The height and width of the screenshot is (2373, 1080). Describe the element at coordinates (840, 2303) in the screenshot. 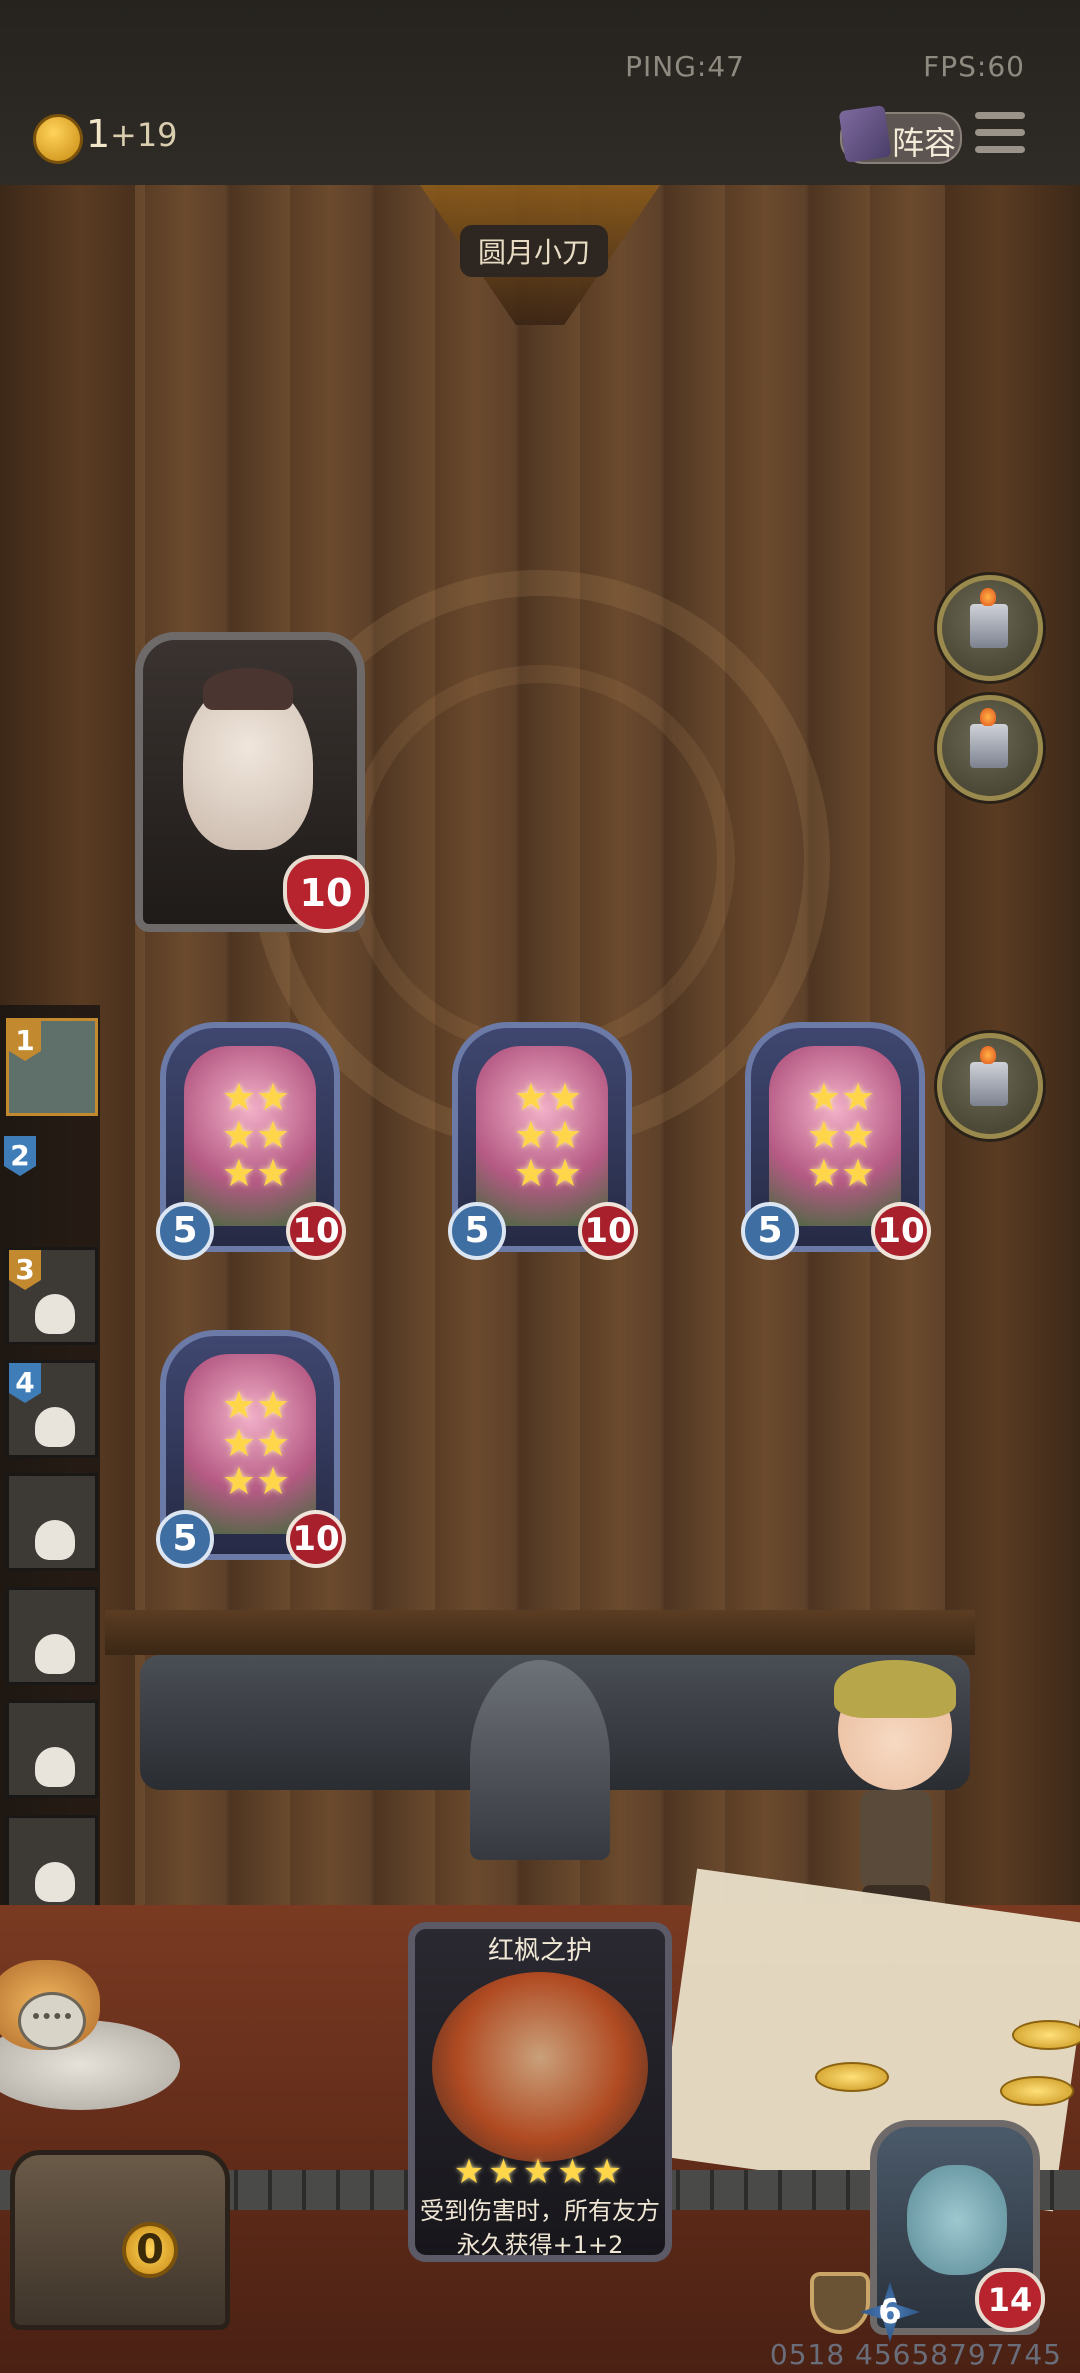

I see `shield-icon` at that location.